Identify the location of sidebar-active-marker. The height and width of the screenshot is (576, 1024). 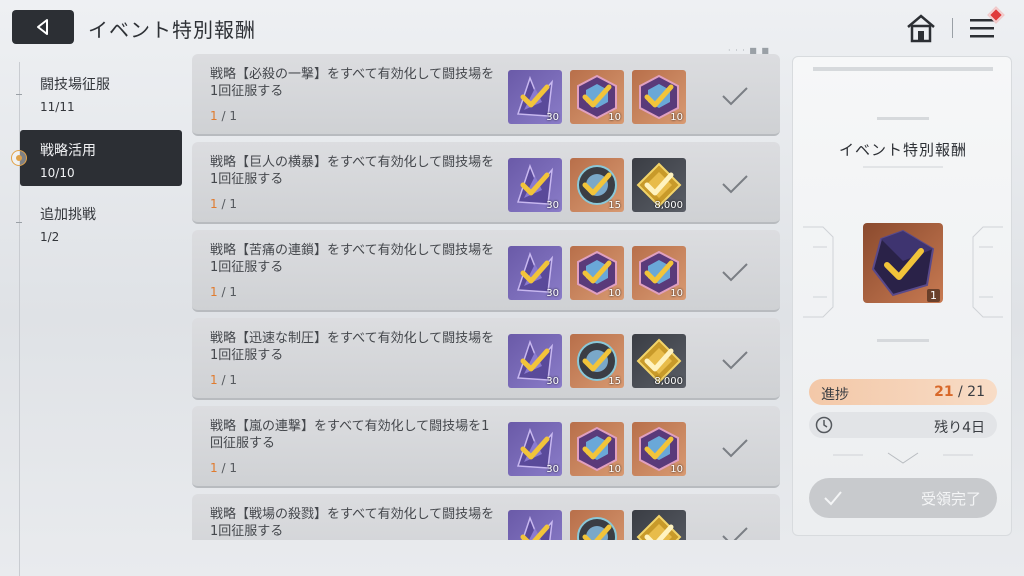
(19, 158).